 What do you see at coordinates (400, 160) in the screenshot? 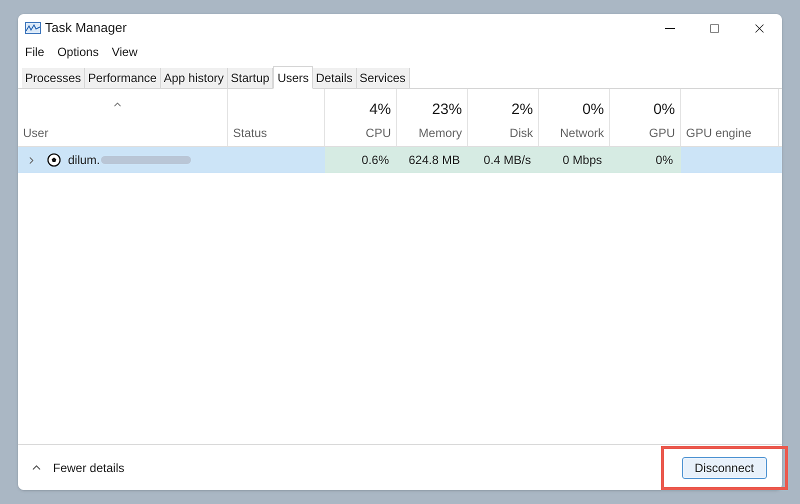
I see `user-row: dilum. 0.6% 624.8 MB 0.4 MB/s 0 Mbps 0%` at bounding box center [400, 160].